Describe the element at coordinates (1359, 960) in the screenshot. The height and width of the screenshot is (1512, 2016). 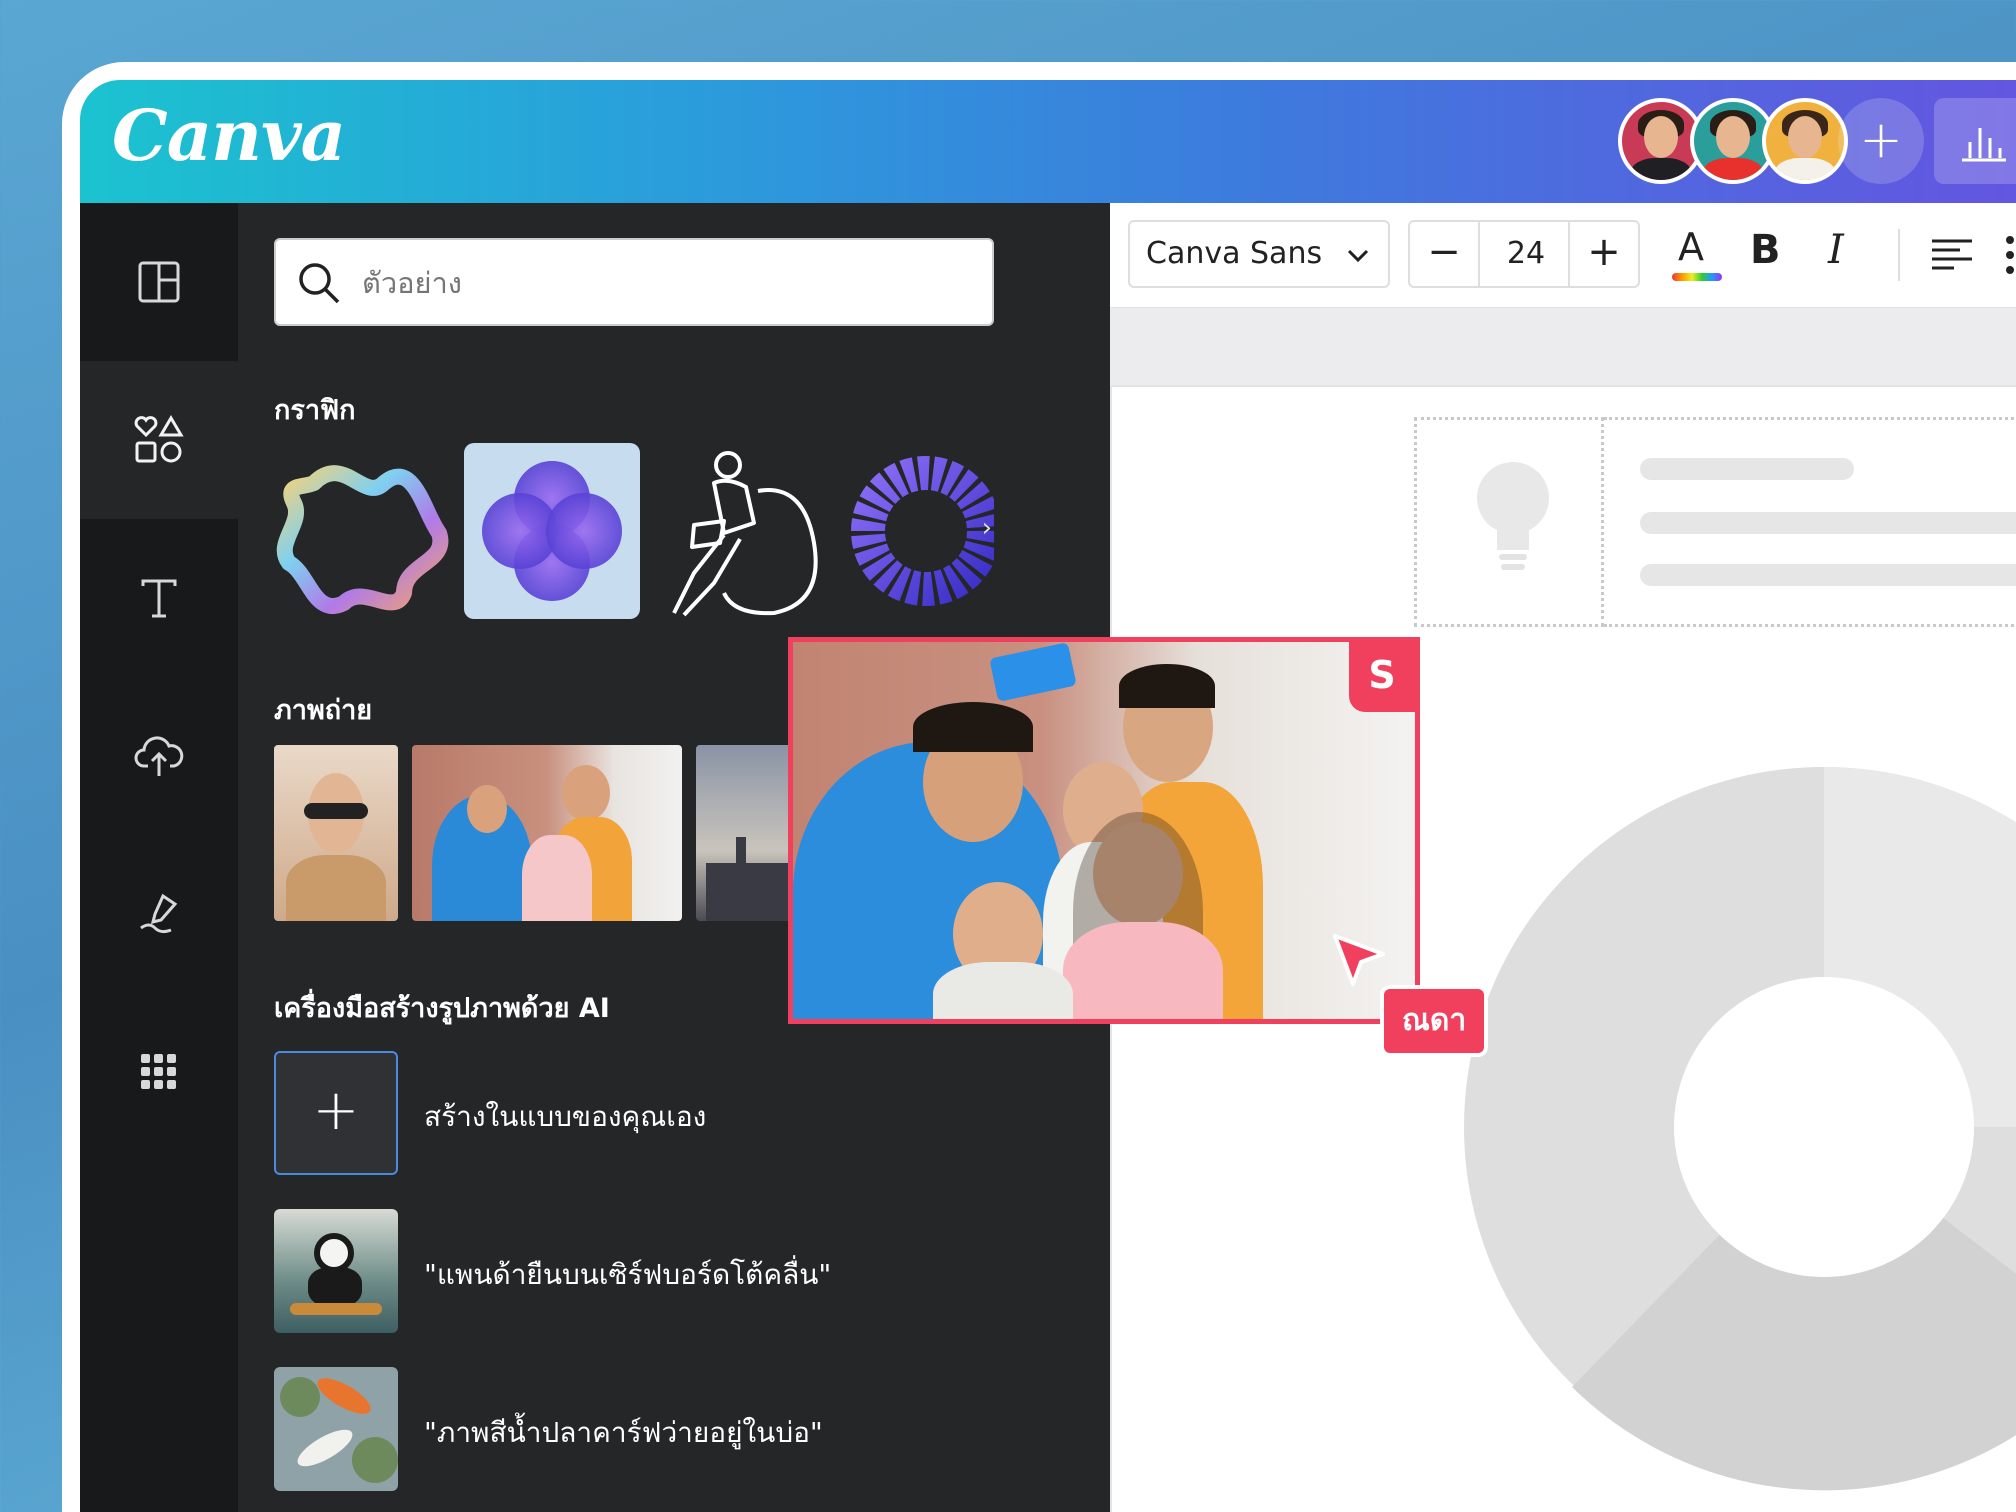
I see `cursor-arrow-icon` at that location.